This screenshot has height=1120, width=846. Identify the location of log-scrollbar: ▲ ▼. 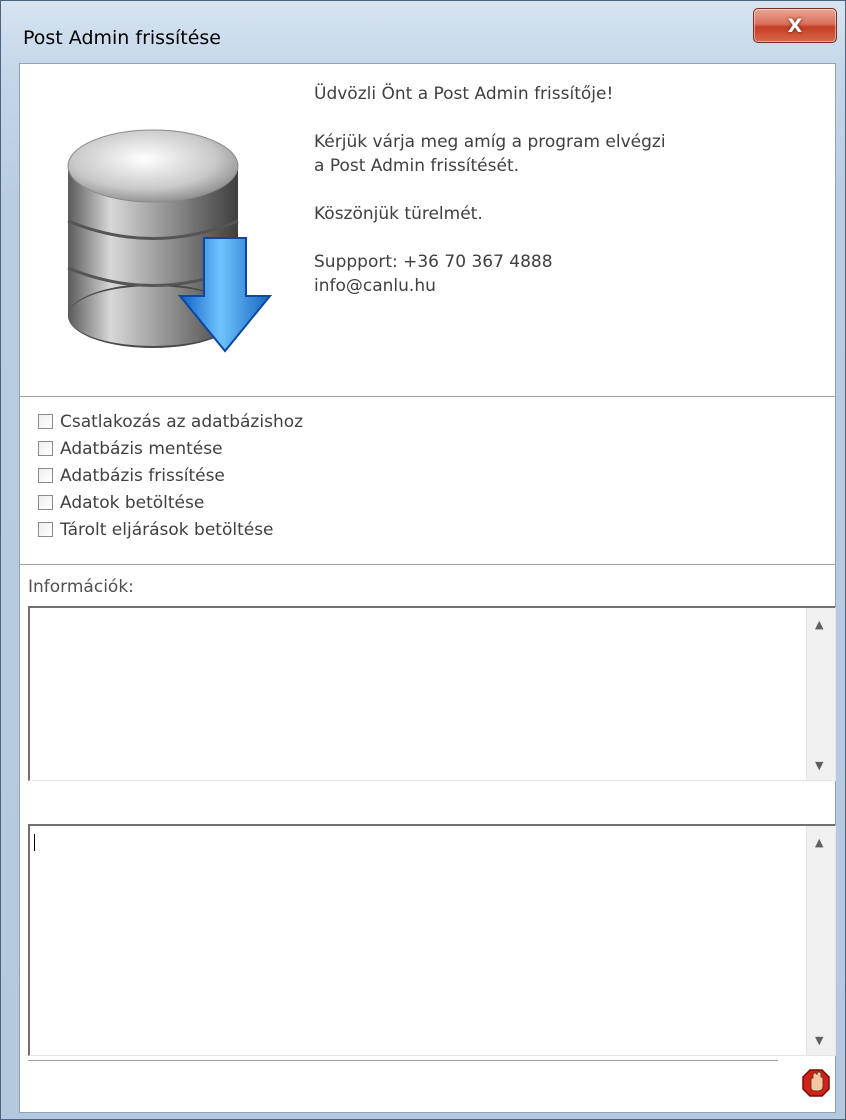
(820, 940).